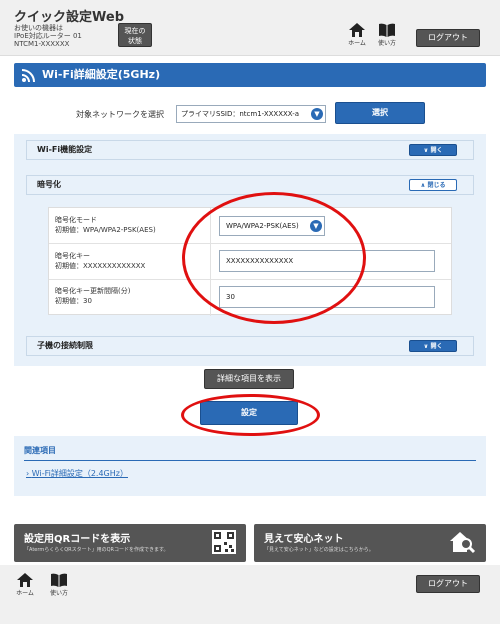 The image size is (500, 624). Describe the element at coordinates (28, 75) in the screenshot. I see `wifi-icon` at that location.